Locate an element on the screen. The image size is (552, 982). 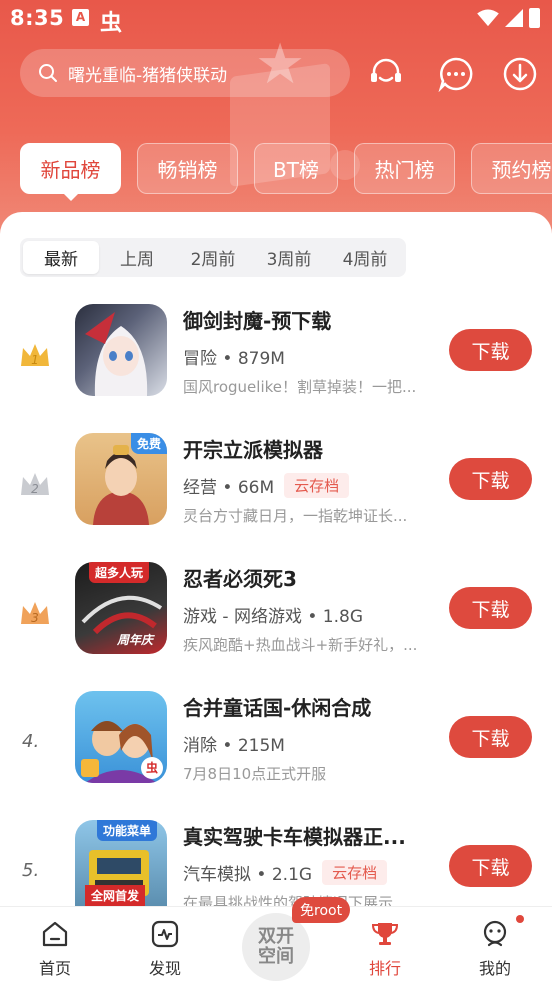
nav-me-label: 我的 is located at coordinates (494, 968).